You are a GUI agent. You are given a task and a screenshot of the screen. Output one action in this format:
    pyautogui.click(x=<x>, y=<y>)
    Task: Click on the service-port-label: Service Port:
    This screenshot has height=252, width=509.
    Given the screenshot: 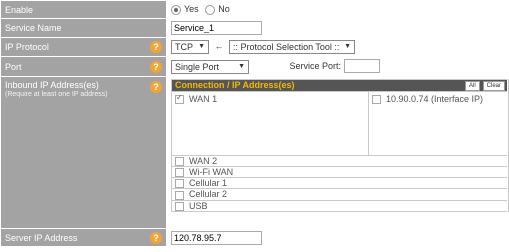 What is the action you would take?
    pyautogui.click(x=315, y=66)
    